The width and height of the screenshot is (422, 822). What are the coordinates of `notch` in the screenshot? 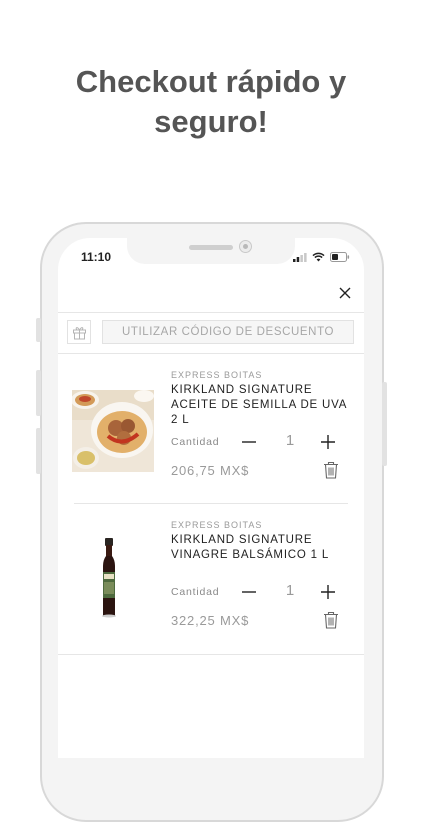 It's located at (211, 251).